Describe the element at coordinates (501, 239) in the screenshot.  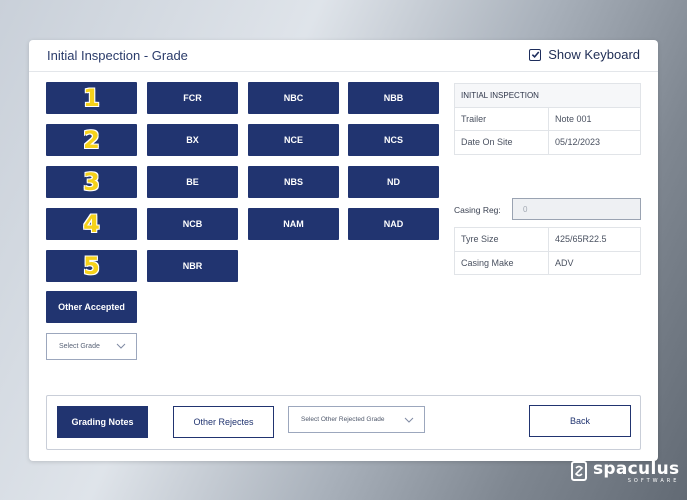
I see `tyre-size-label: Tyre Size` at that location.